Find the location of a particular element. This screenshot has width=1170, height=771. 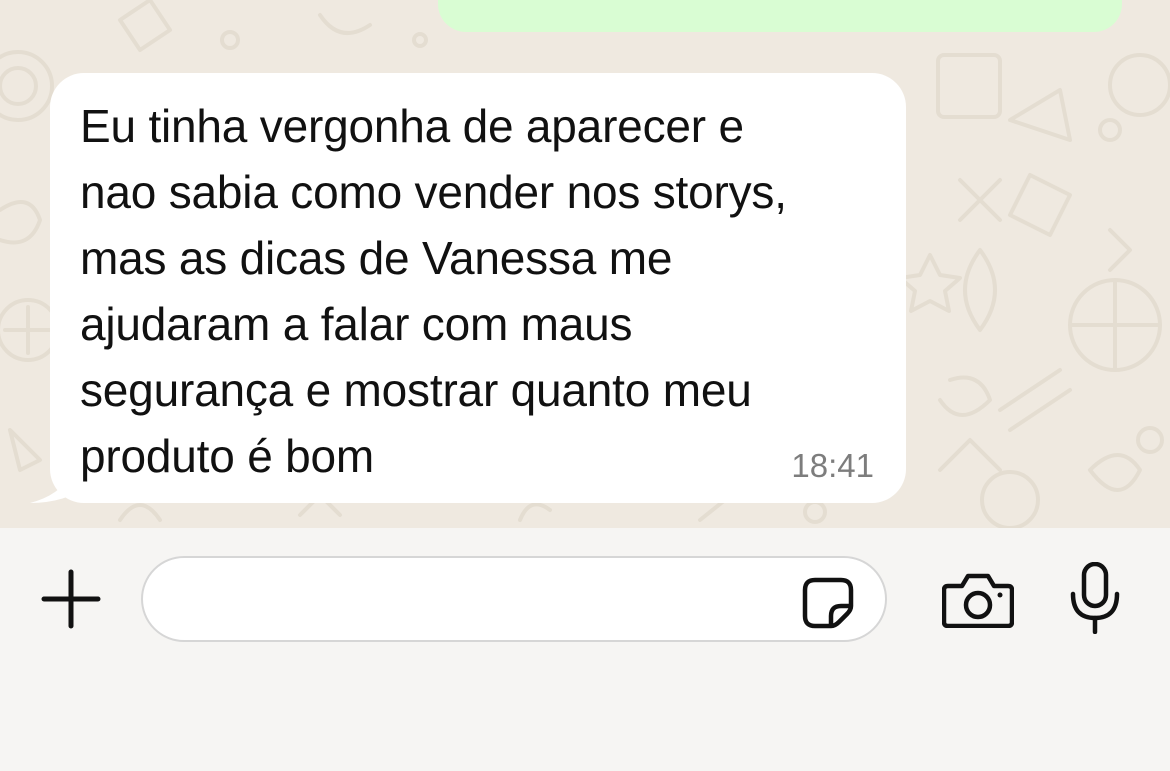

camera-icon is located at coordinates (978, 600).